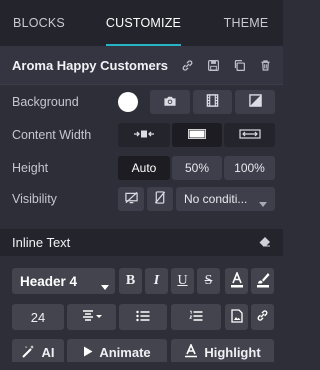 This screenshot has width=320, height=370. I want to click on hide-desktop-button, so click(131, 199).